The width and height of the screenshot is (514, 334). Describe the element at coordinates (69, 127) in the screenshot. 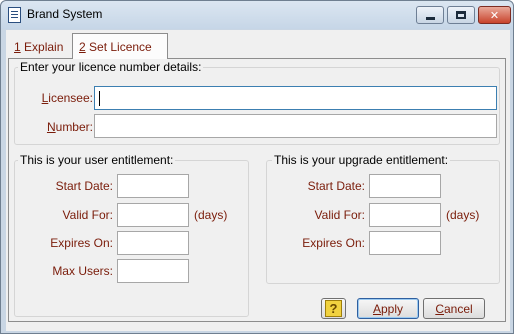

I see `number-label: Number:` at that location.